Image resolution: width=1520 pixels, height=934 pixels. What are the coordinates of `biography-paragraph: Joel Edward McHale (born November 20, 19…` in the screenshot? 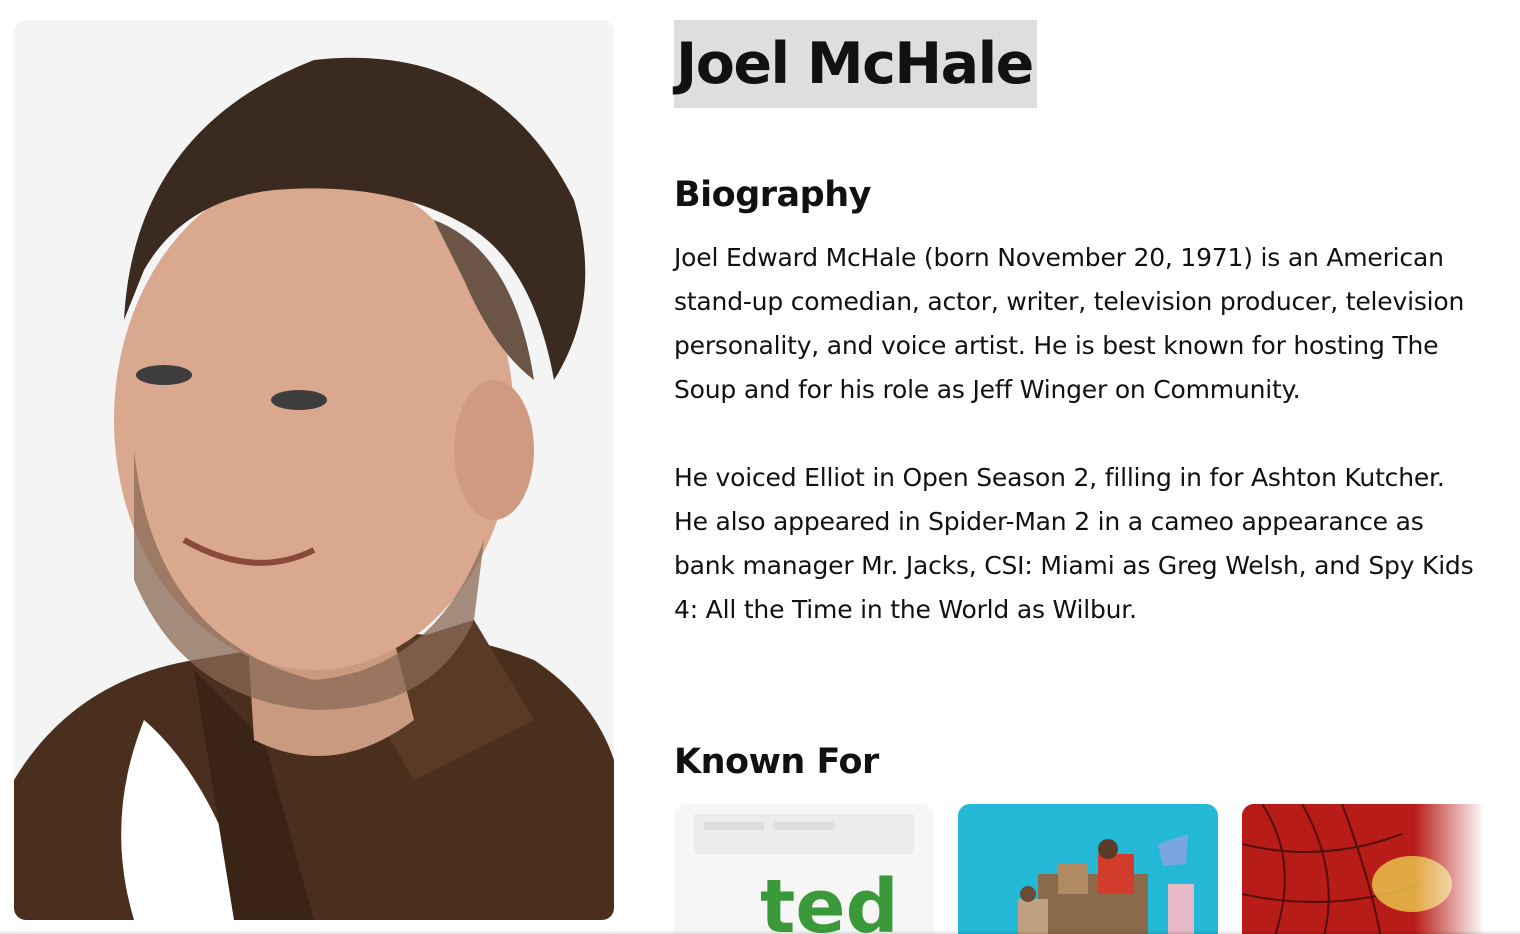 It's located at (1069, 323).